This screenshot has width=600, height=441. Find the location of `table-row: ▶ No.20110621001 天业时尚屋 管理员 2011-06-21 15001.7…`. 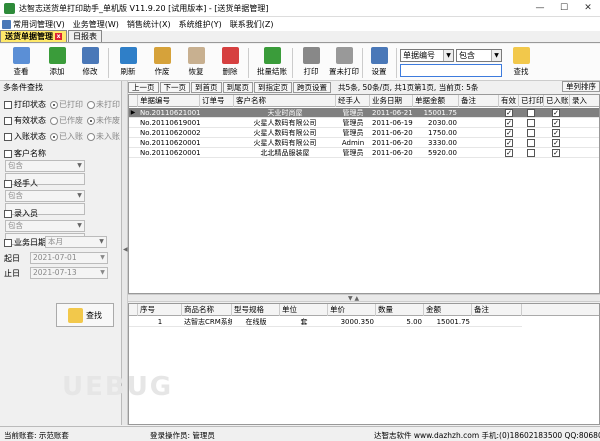

table-row: ▶ No.20110621001 天业时尚屋 管理员 2011-06-21 15001.7… is located at coordinates (364, 113).